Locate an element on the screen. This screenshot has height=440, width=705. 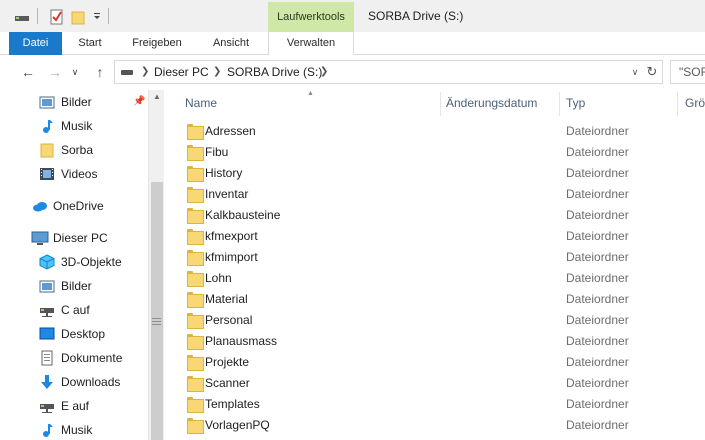
scroll-up-icon: ▲ is located at coordinates (157, 98).